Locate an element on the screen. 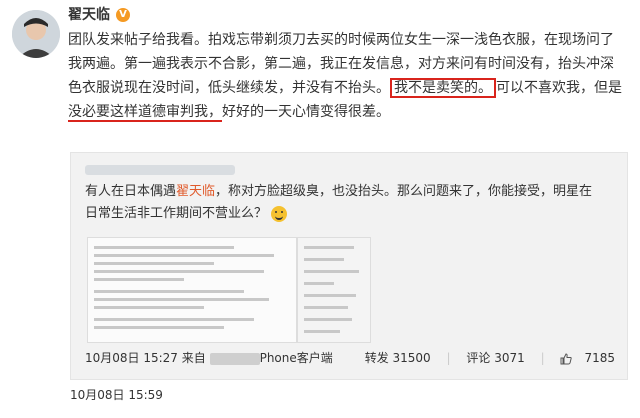 This screenshot has height=418, width=640. username: 翟天临 V is located at coordinates (99, 14).